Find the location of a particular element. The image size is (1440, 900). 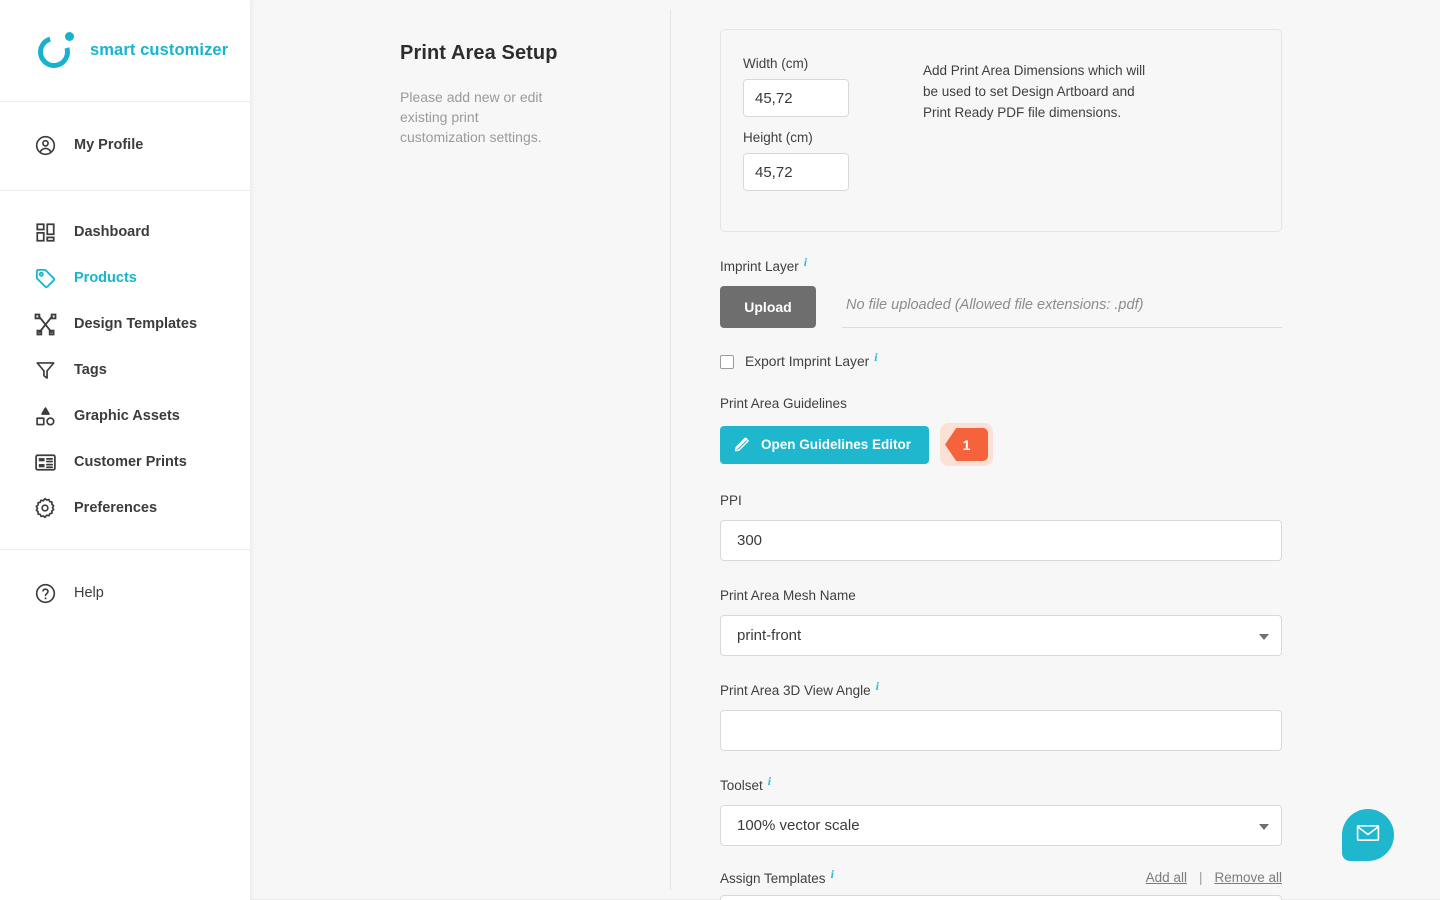

open-guidelines-editor-label: Open Guidelines Editor is located at coordinates (836, 444).